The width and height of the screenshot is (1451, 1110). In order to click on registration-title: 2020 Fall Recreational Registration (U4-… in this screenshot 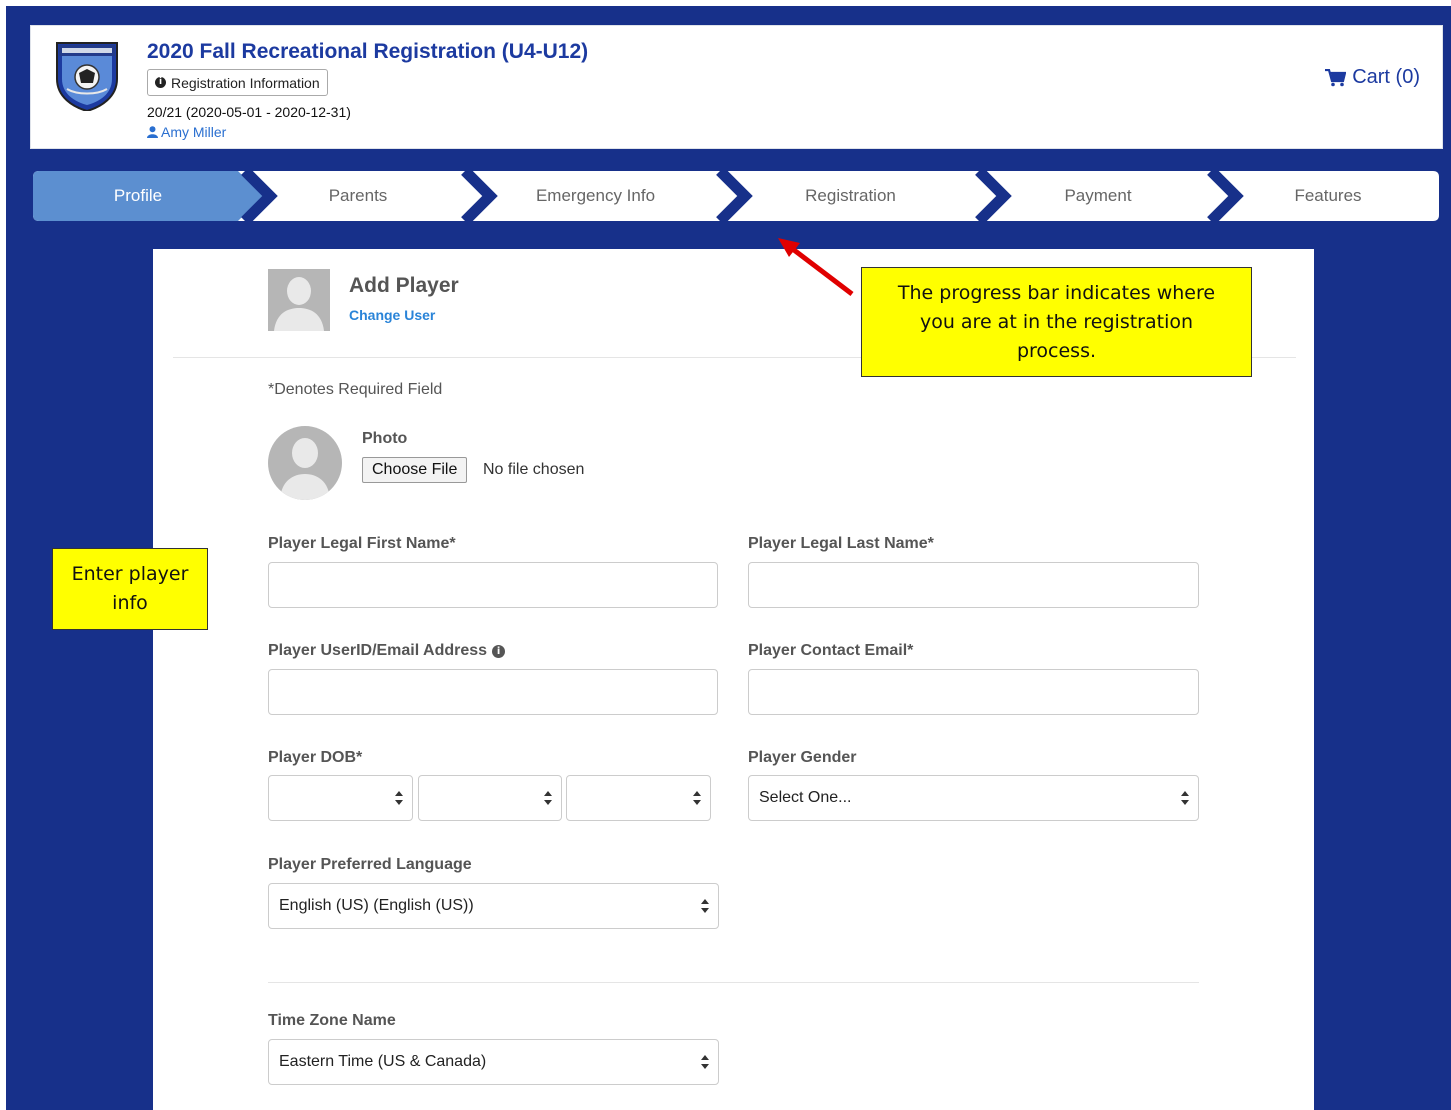, I will do `click(368, 51)`.